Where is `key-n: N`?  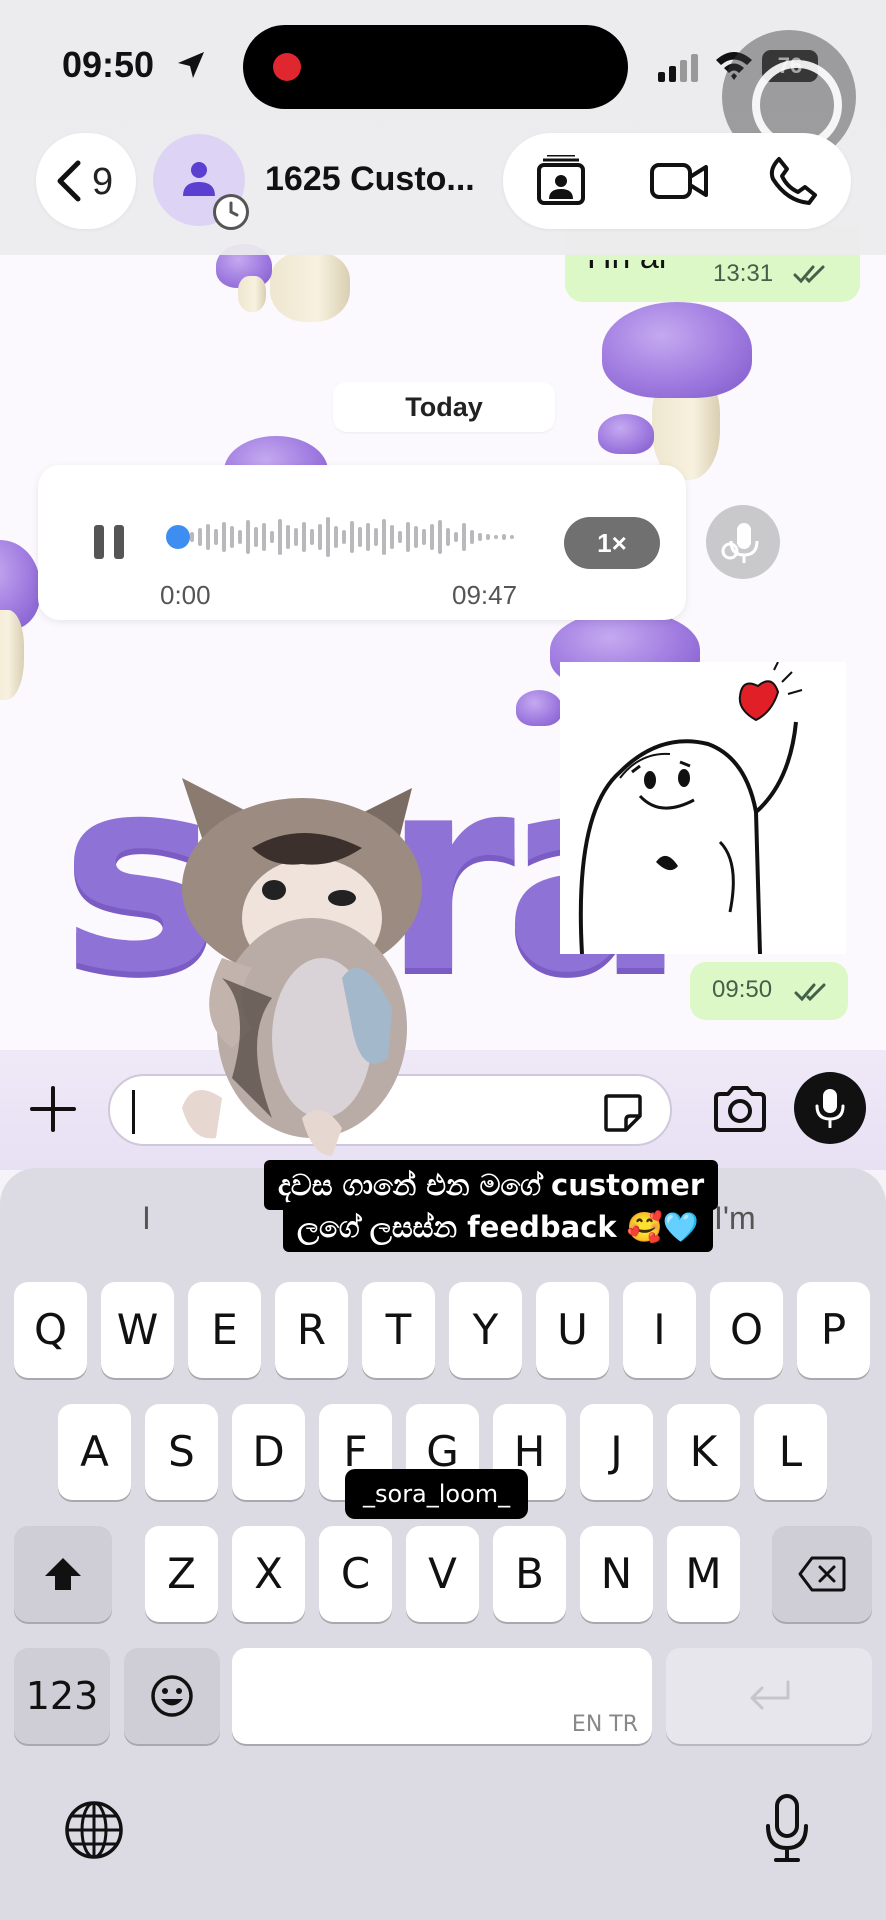
key-n: N is located at coordinates (616, 1574).